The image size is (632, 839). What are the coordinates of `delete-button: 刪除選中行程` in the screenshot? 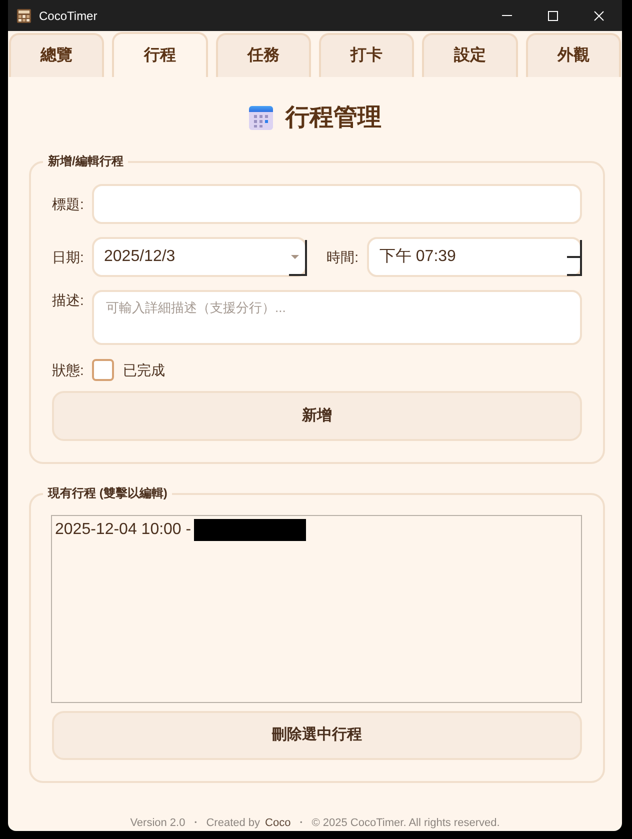 It's located at (317, 735).